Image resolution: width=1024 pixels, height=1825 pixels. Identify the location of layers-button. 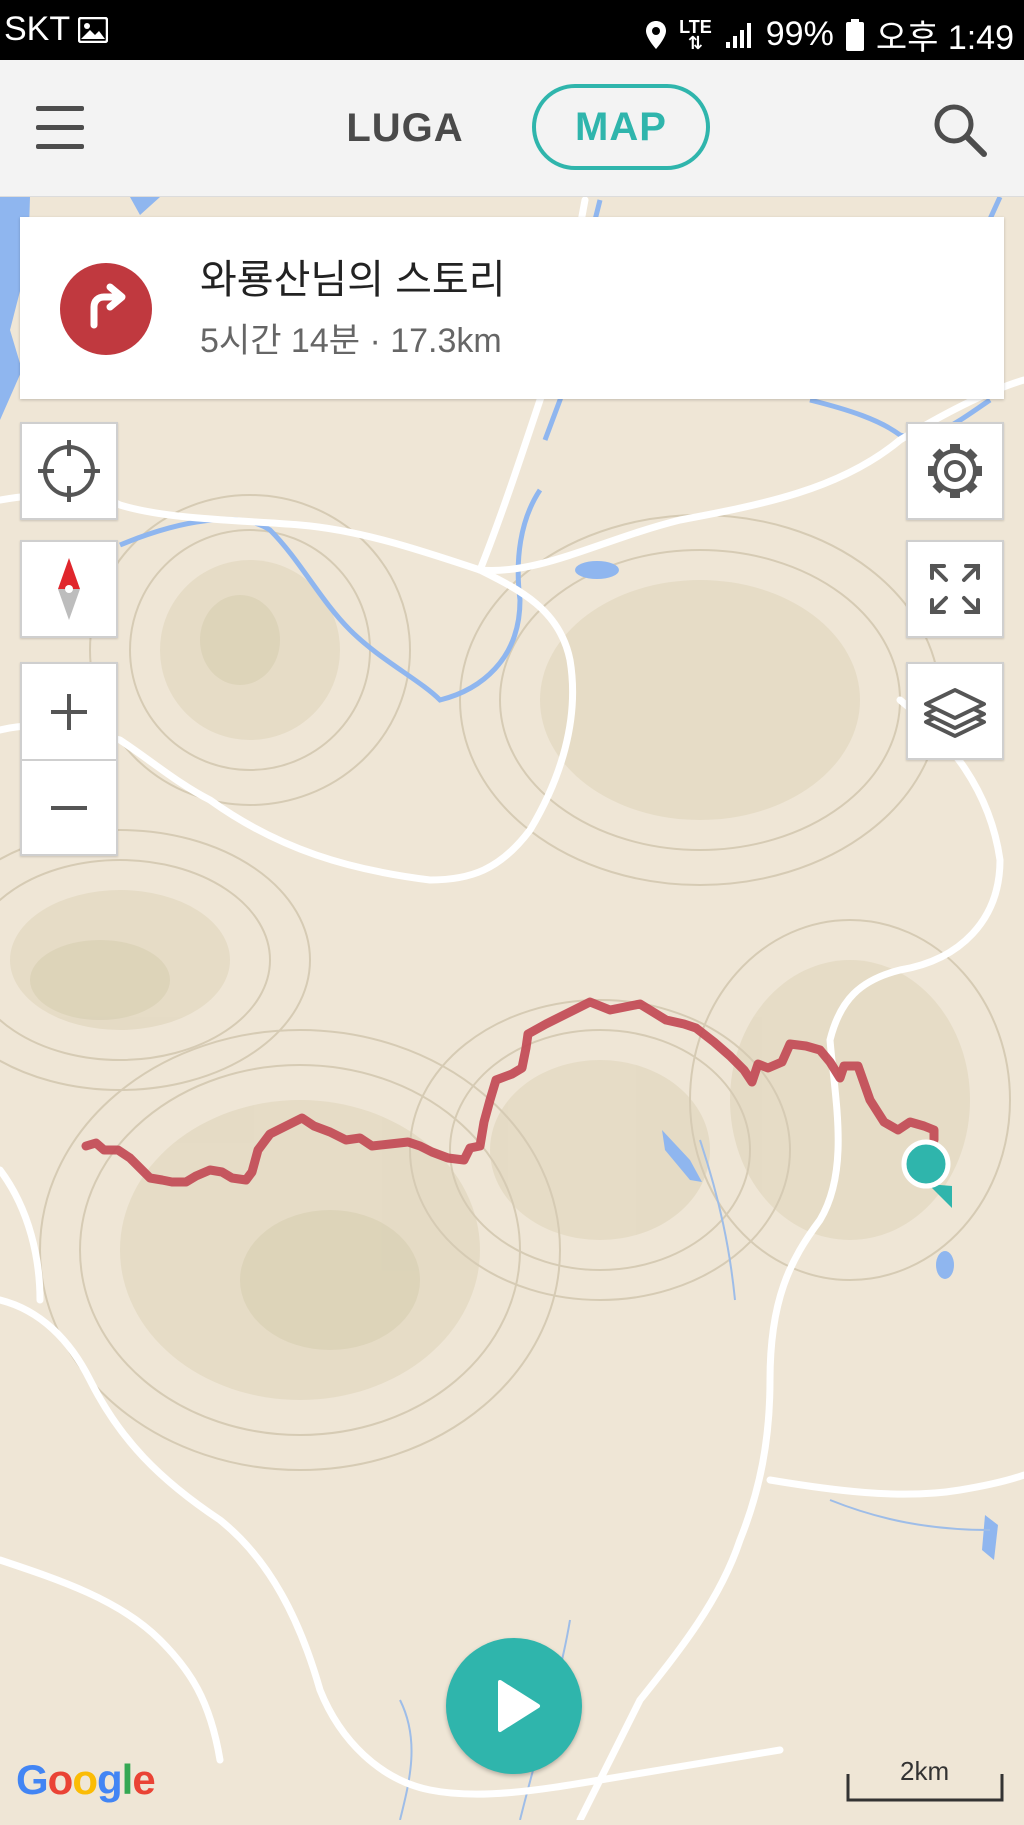
(955, 711).